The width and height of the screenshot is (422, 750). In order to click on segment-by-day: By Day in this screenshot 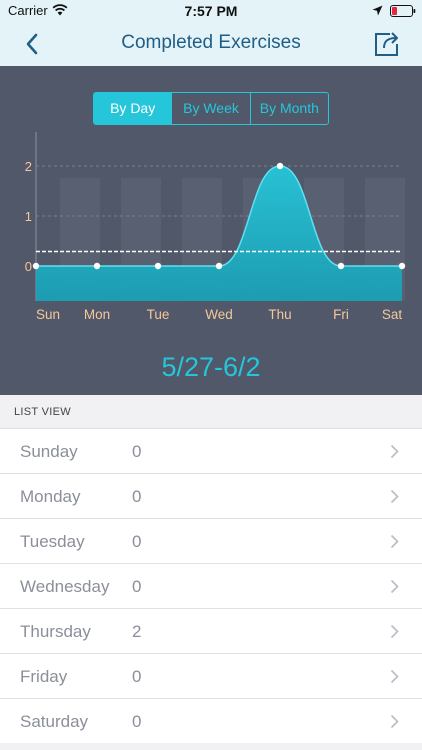, I will do `click(133, 108)`.